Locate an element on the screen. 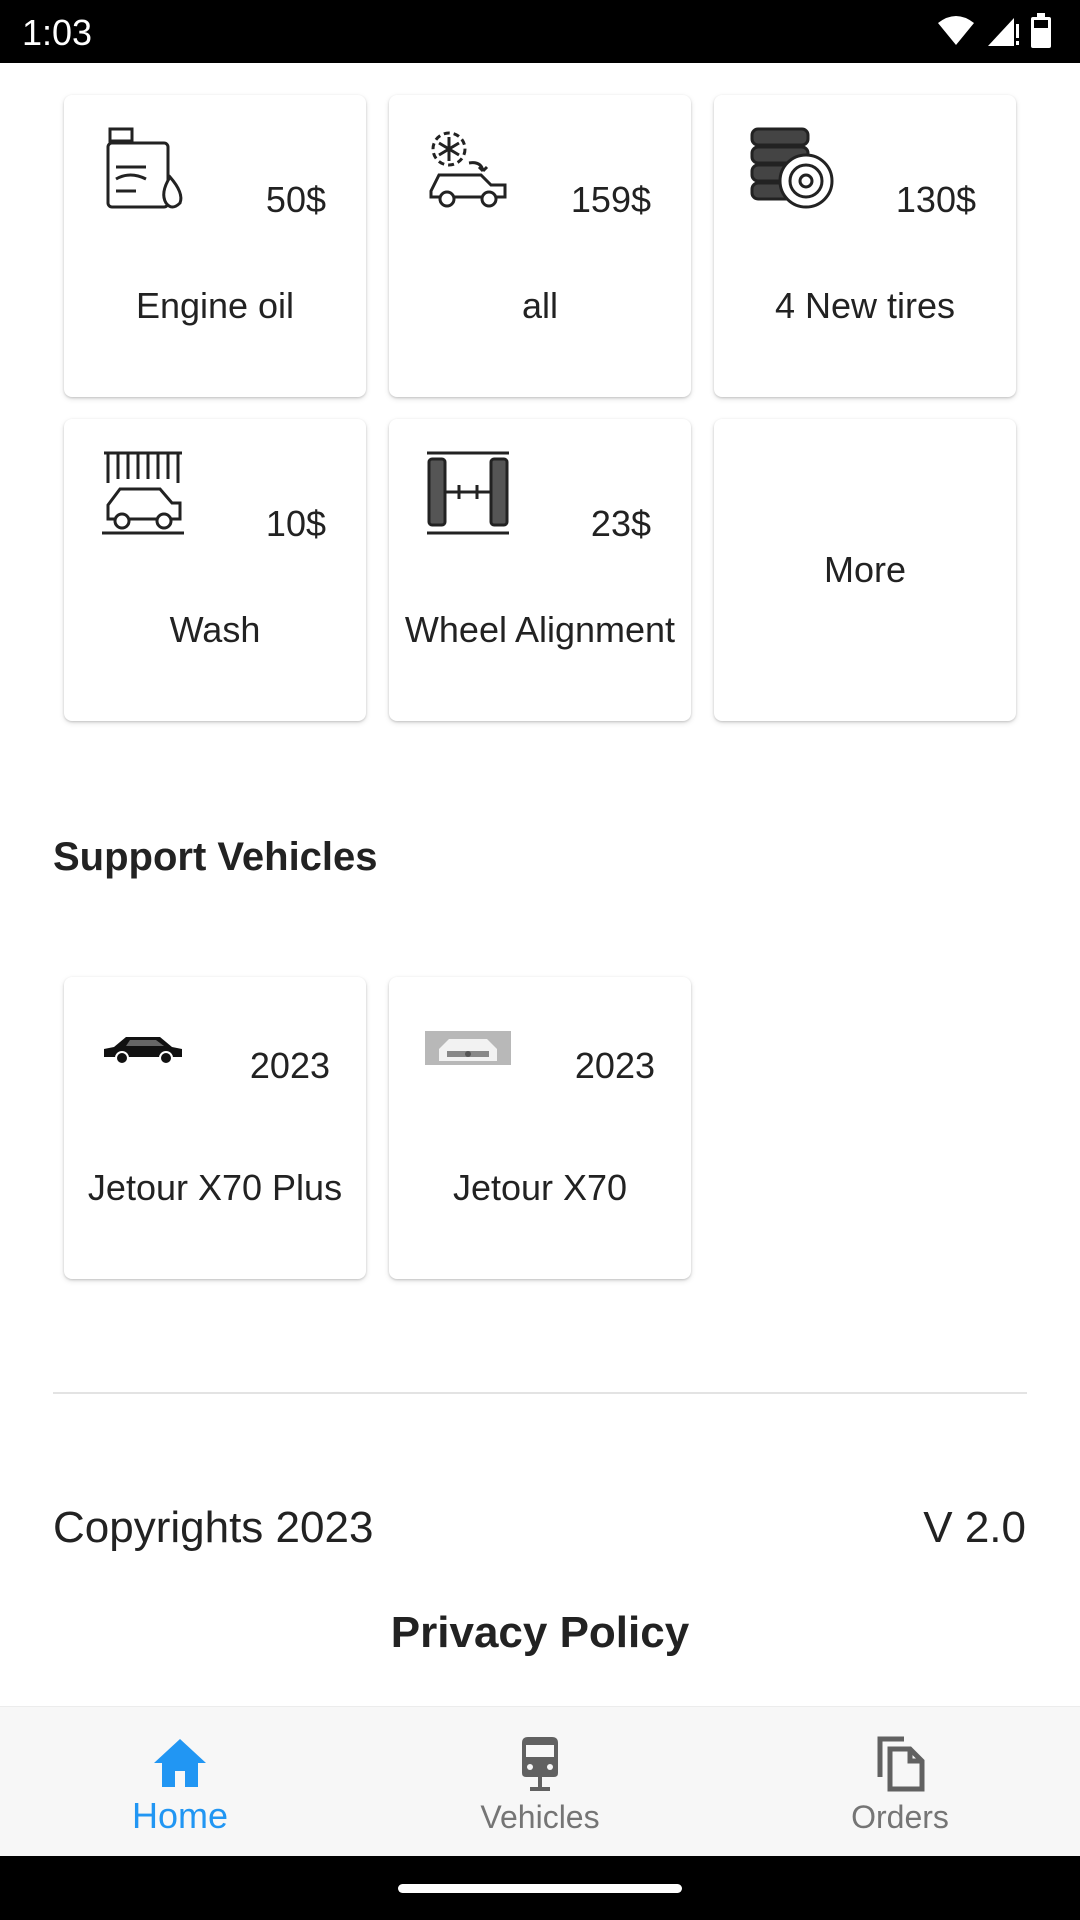  privacy-policy-link: Privacy Policy is located at coordinates (540, 1633).